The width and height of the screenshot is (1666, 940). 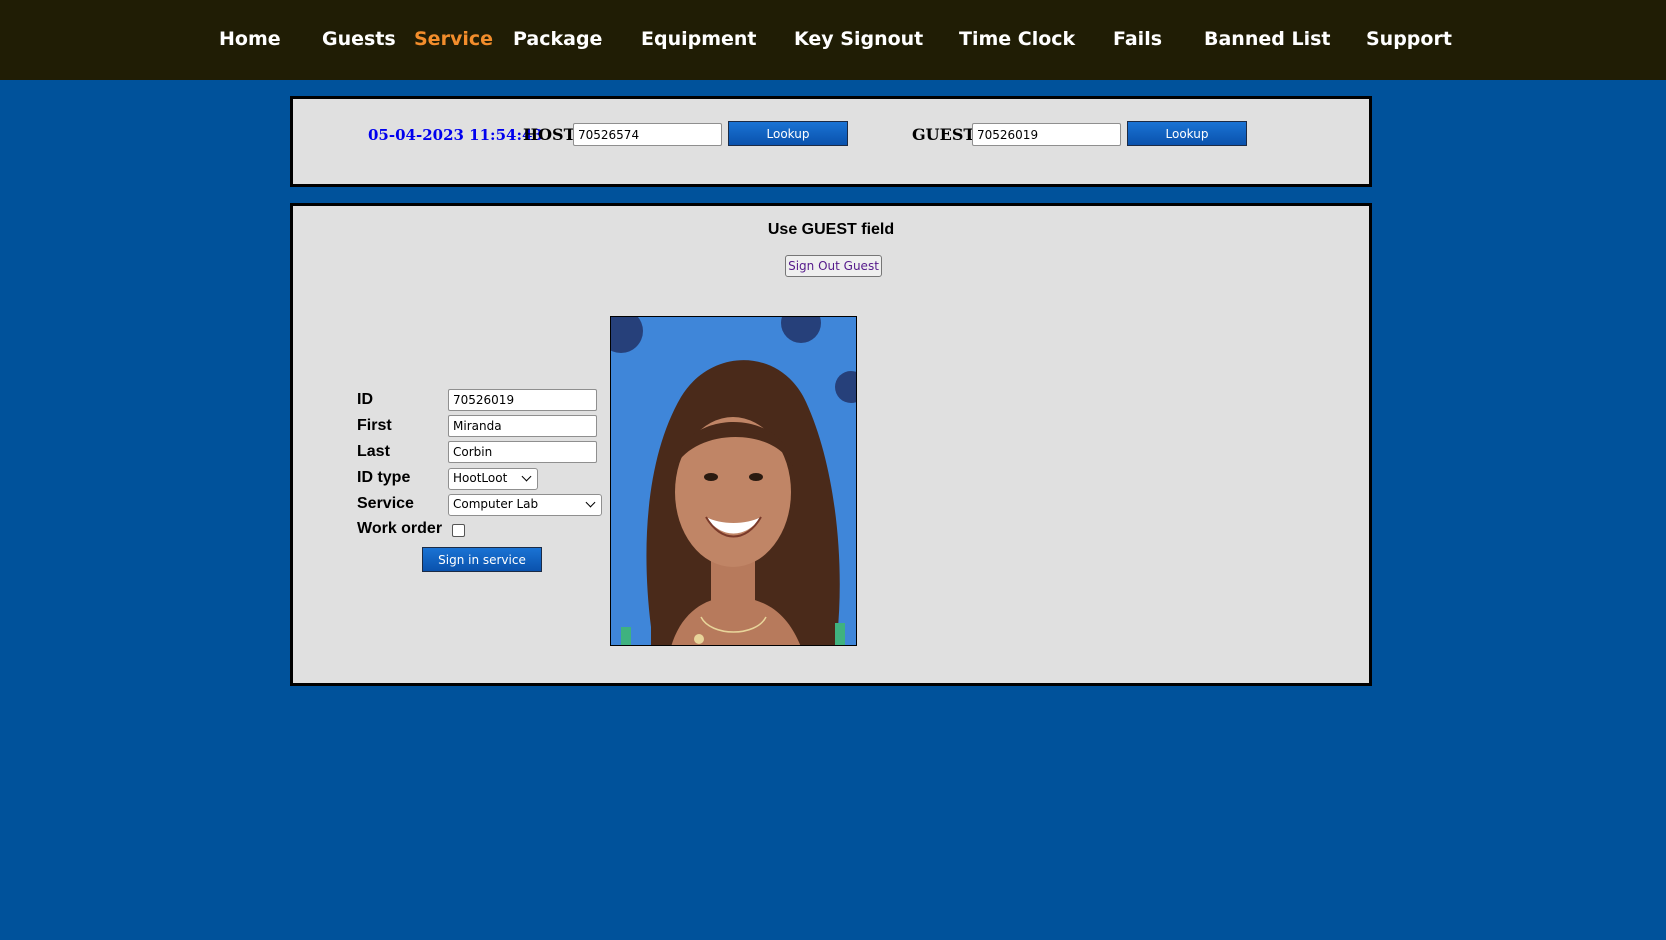 What do you see at coordinates (1046, 134) in the screenshot?
I see `guest-id-input` at bounding box center [1046, 134].